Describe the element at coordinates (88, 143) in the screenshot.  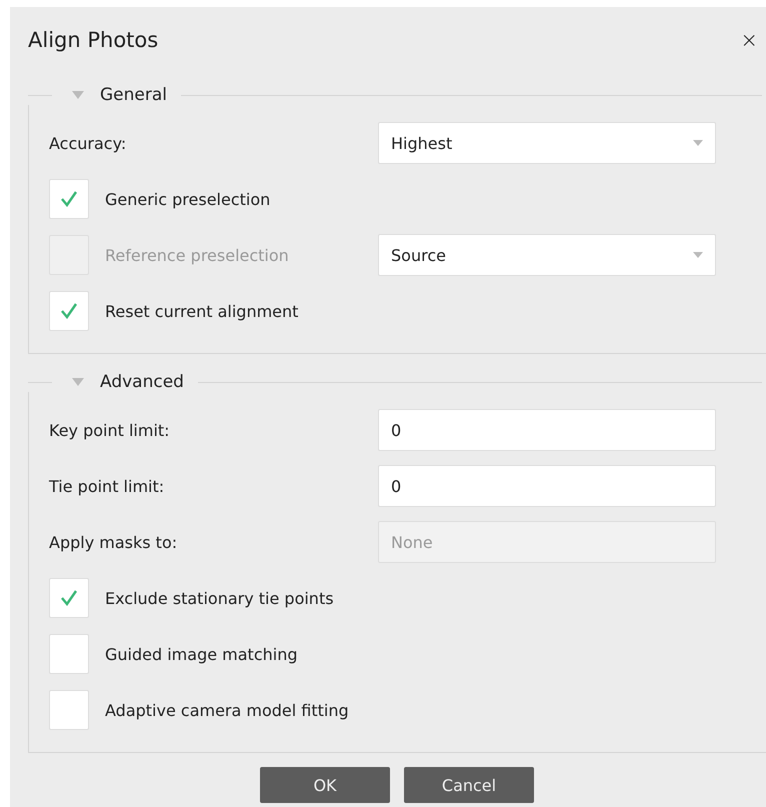
I see `field-label: Accuracy:` at that location.